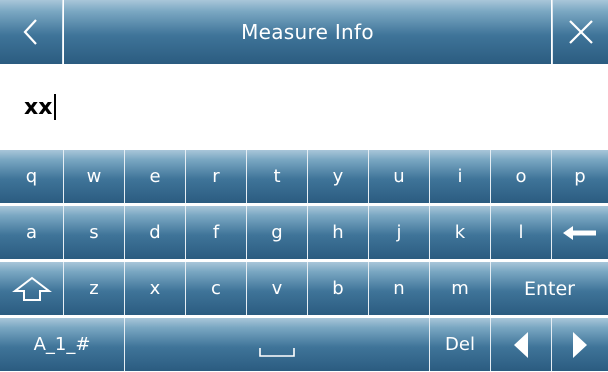  What do you see at coordinates (338, 288) in the screenshot?
I see `key-b: b` at bounding box center [338, 288].